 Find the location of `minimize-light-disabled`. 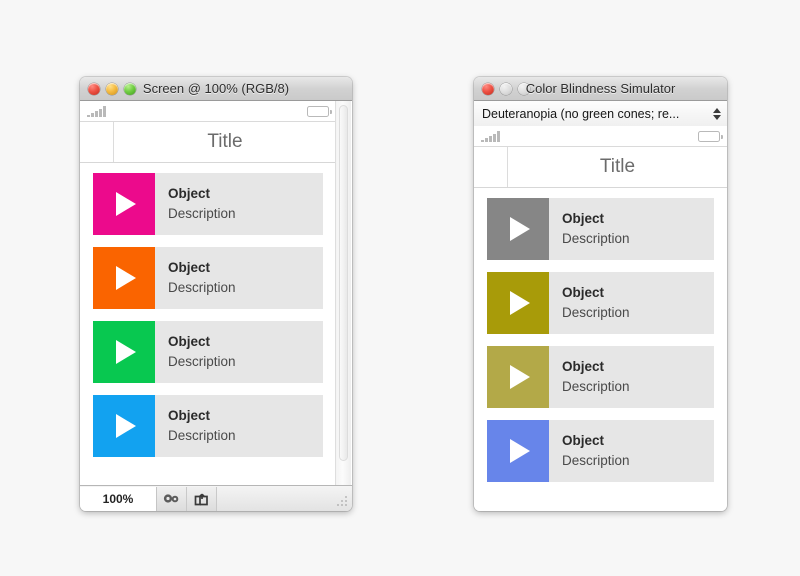

minimize-light-disabled is located at coordinates (506, 88).